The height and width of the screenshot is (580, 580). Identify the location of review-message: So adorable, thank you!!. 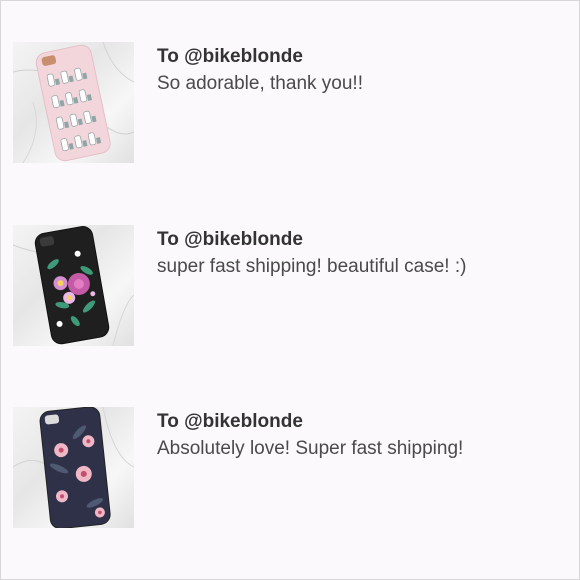
(260, 83).